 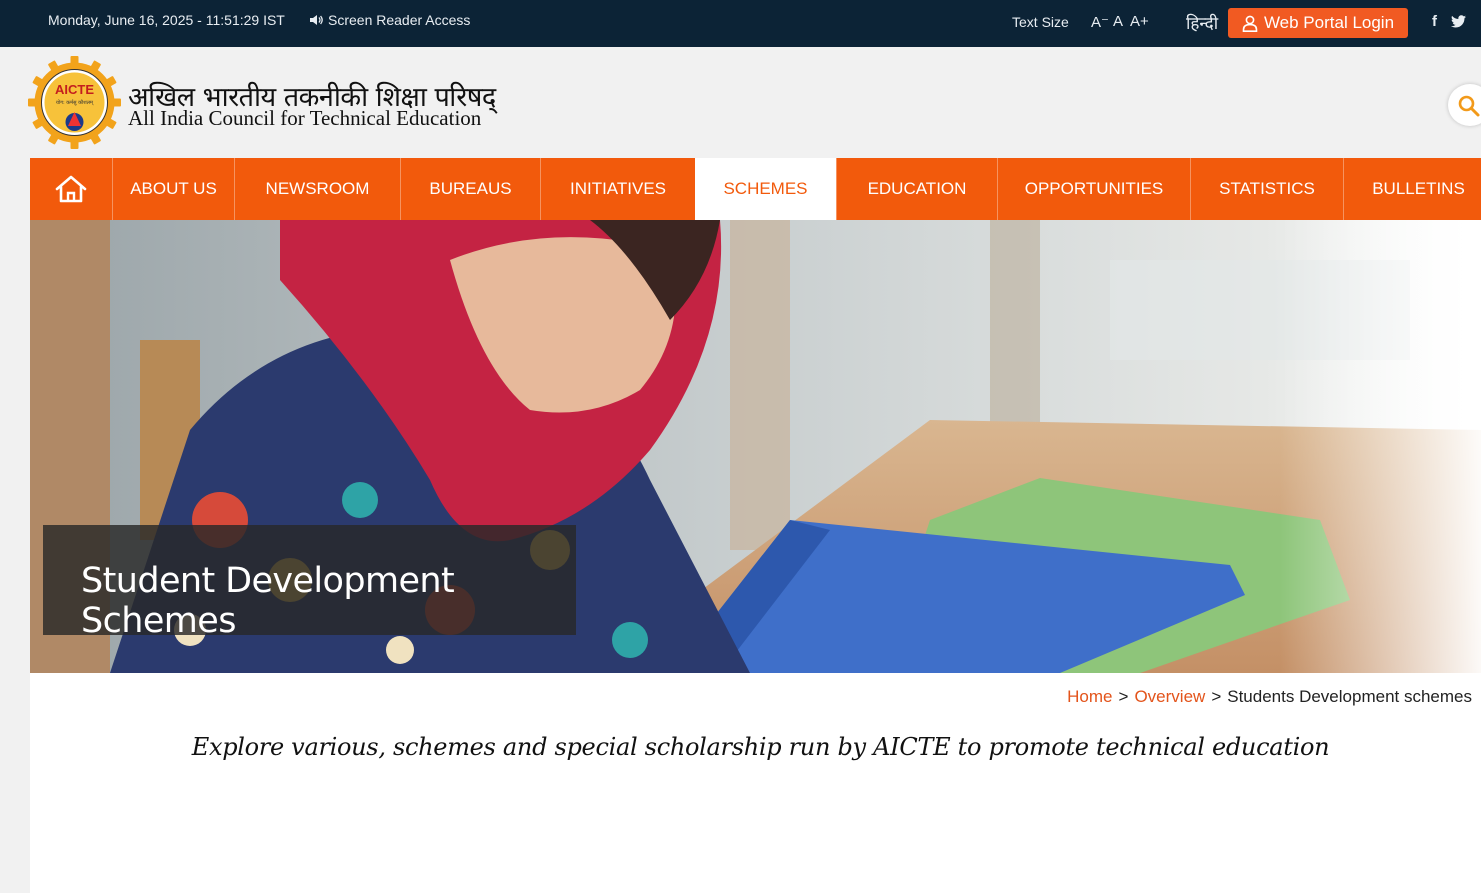 I want to click on search-button, so click(x=1464, y=105).